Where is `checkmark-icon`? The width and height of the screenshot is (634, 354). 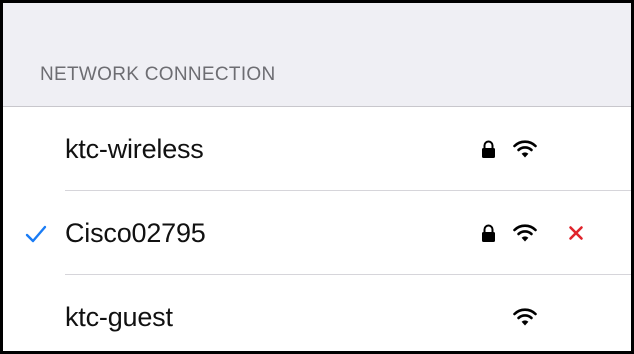
checkmark-icon is located at coordinates (36, 234).